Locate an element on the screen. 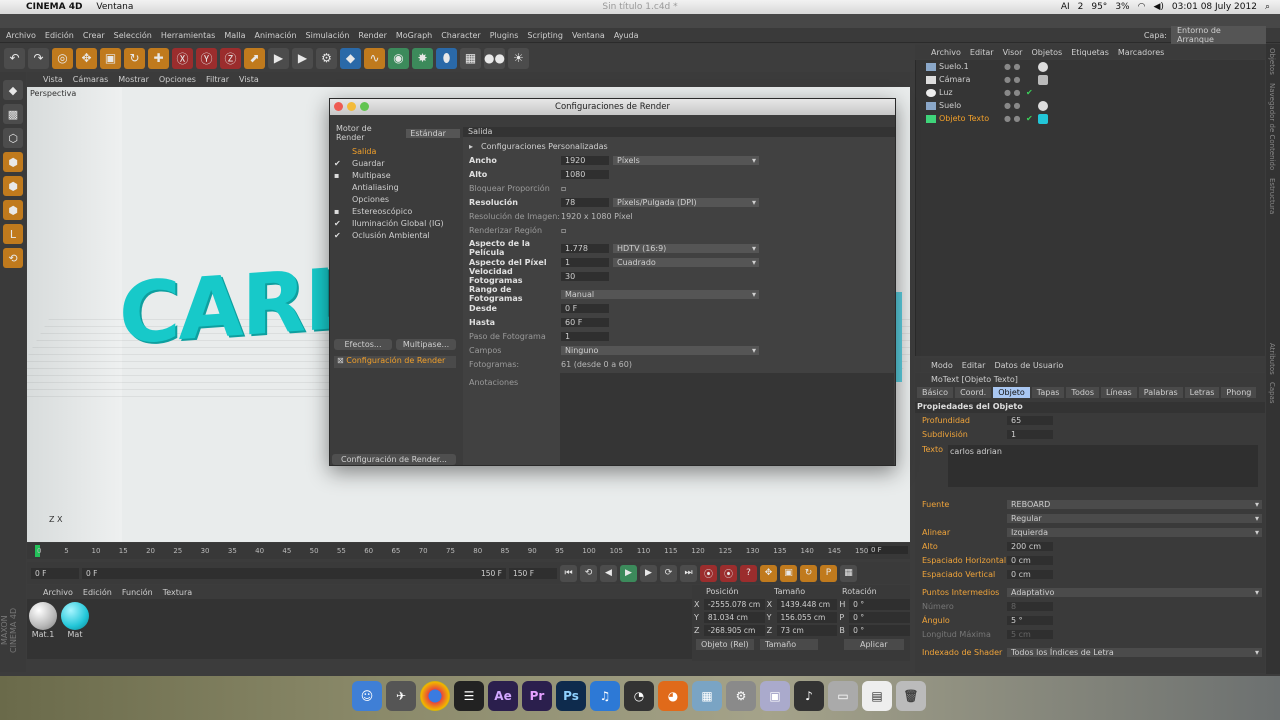 The width and height of the screenshot is (1280, 720). side-tab-capas: Capas is located at coordinates (1272, 393).